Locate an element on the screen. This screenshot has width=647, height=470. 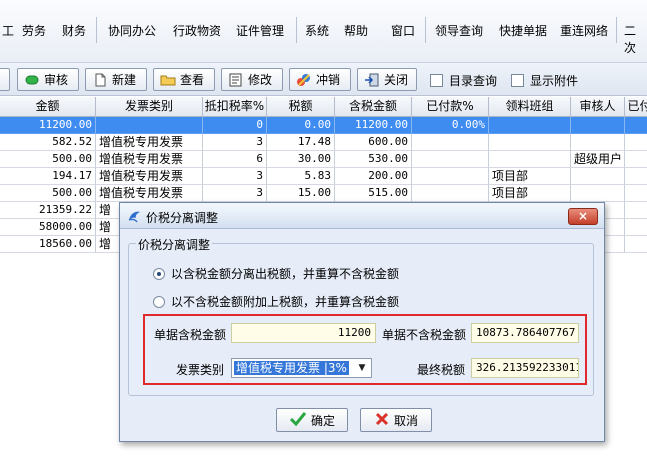
cell-total-with-tax: 600.00 is located at coordinates (373, 142).